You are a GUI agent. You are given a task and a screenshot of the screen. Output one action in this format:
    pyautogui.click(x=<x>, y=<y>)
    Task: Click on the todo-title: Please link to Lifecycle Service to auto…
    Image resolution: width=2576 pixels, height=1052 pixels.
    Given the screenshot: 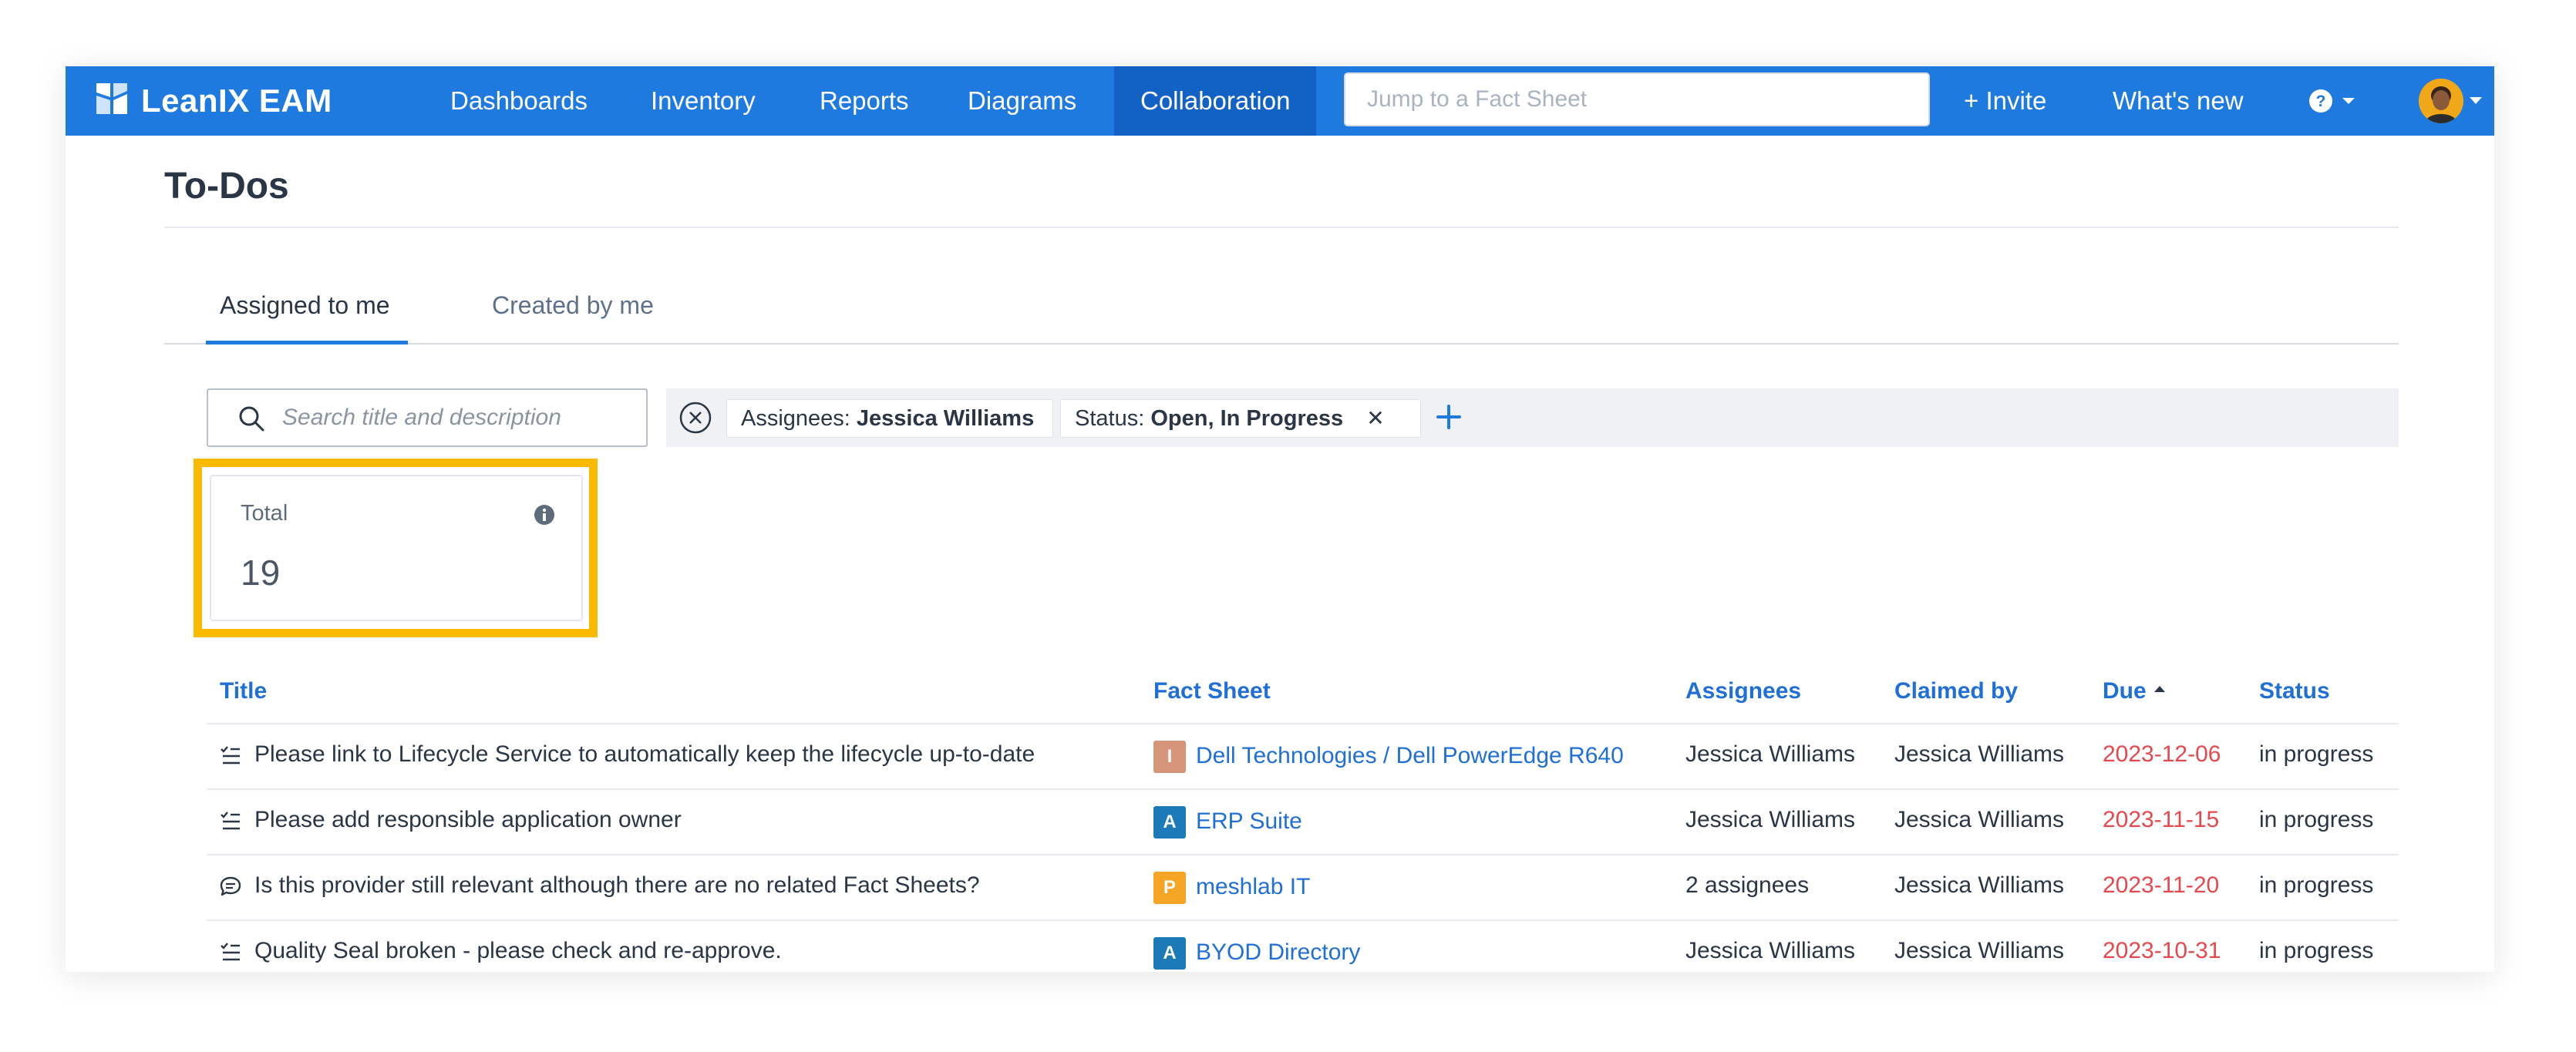 What is the action you would take?
    pyautogui.click(x=644, y=754)
    